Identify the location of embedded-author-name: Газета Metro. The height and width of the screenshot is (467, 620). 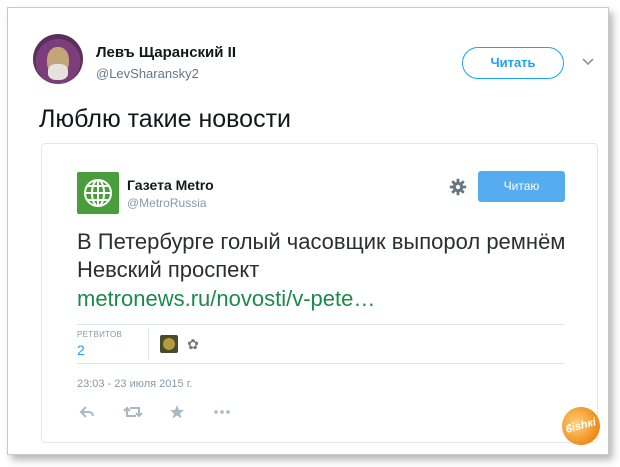
(170, 185).